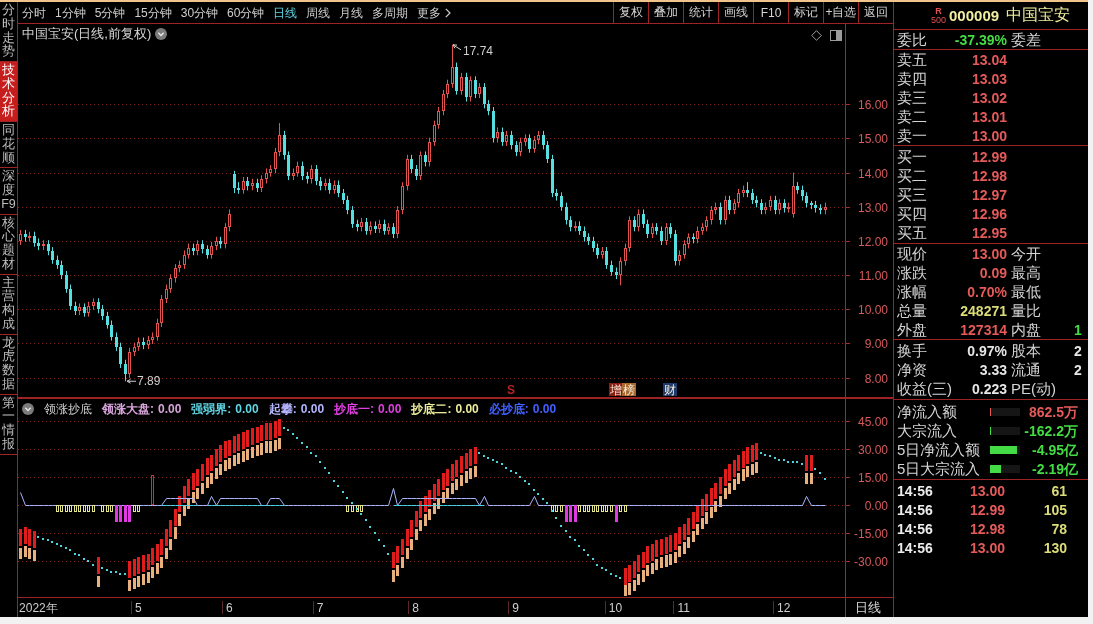 The width and height of the screenshot is (1093, 624). Describe the element at coordinates (8, 145) in the screenshot. I see `sidebar-tab: 同花顺` at that location.